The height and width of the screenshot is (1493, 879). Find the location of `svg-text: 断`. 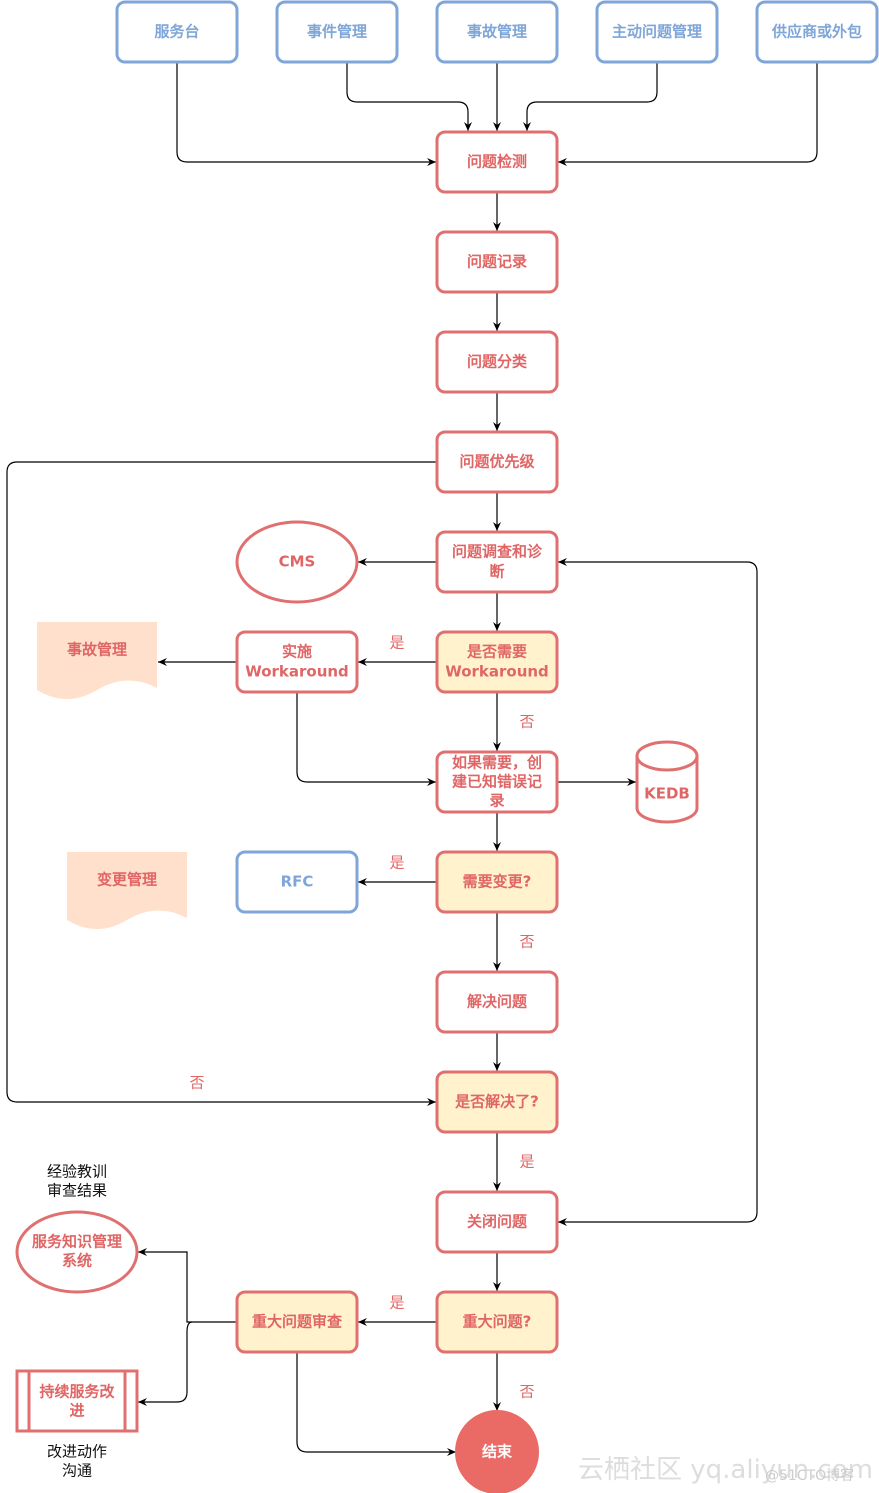

svg-text: 断 is located at coordinates (496, 572).